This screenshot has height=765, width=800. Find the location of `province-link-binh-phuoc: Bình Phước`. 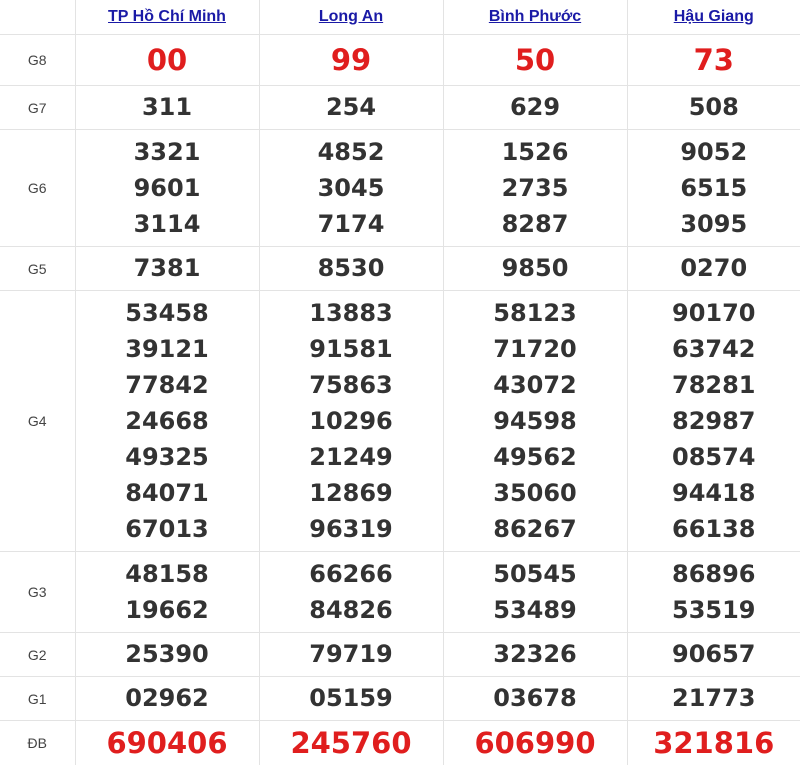

province-link-binh-phuoc: Bình Phước is located at coordinates (535, 16).